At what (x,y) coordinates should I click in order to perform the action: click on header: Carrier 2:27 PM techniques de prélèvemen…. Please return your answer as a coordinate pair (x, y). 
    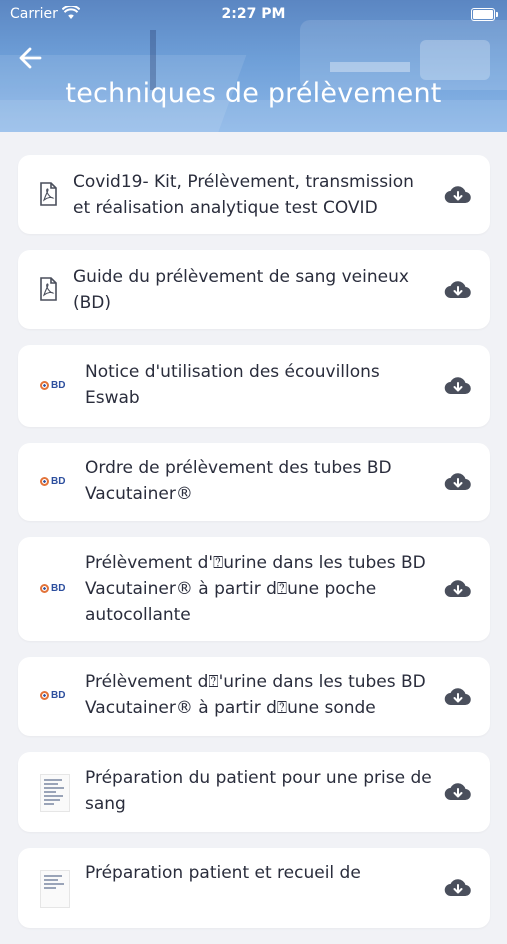
    Looking at the image, I should click on (253, 66).